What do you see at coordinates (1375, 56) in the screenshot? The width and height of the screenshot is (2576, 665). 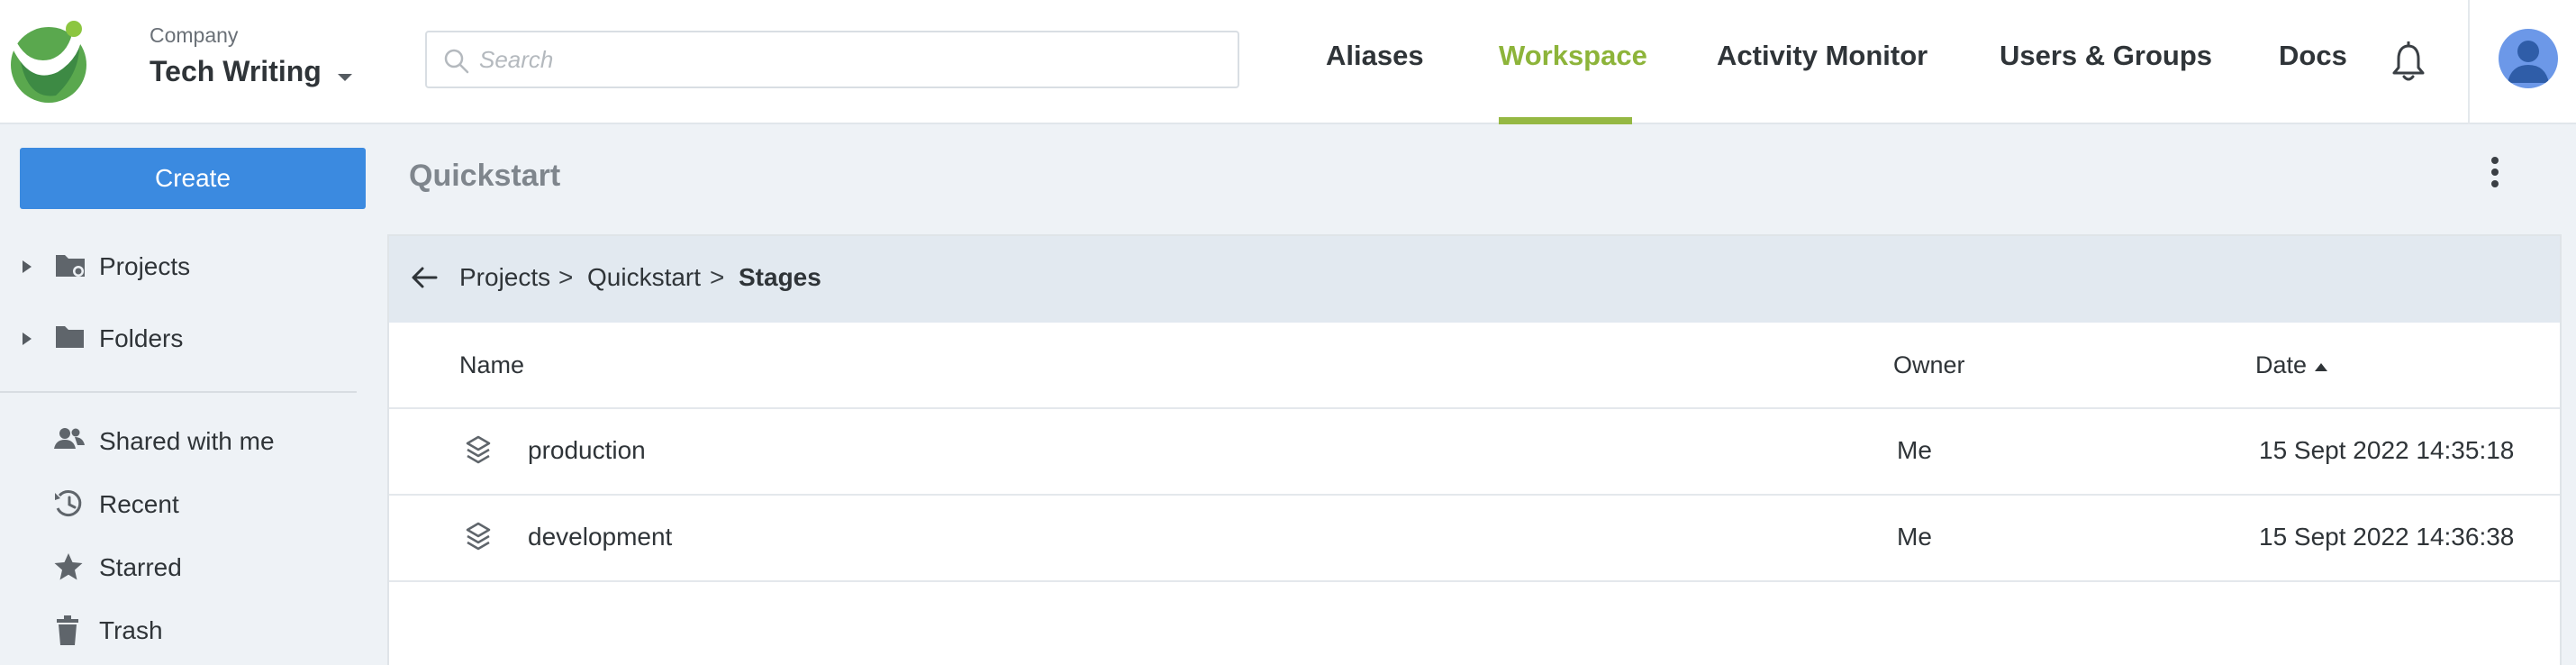 I see `nav-aliases: Aliases` at bounding box center [1375, 56].